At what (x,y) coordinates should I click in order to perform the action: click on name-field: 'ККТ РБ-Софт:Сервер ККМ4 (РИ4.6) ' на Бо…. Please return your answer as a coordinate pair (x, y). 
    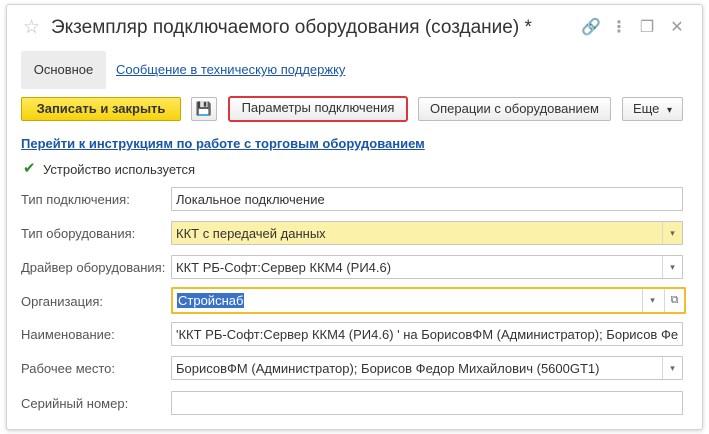
    Looking at the image, I should click on (427, 334).